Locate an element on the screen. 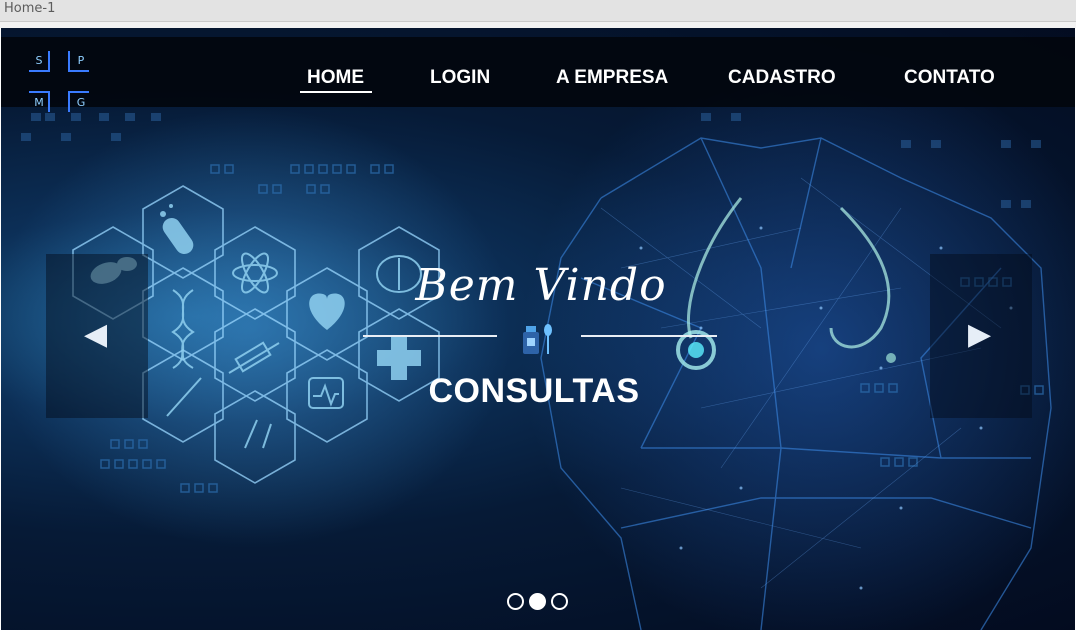 This screenshot has height=632, width=1076. logo-letter: M is located at coordinates (39, 102).